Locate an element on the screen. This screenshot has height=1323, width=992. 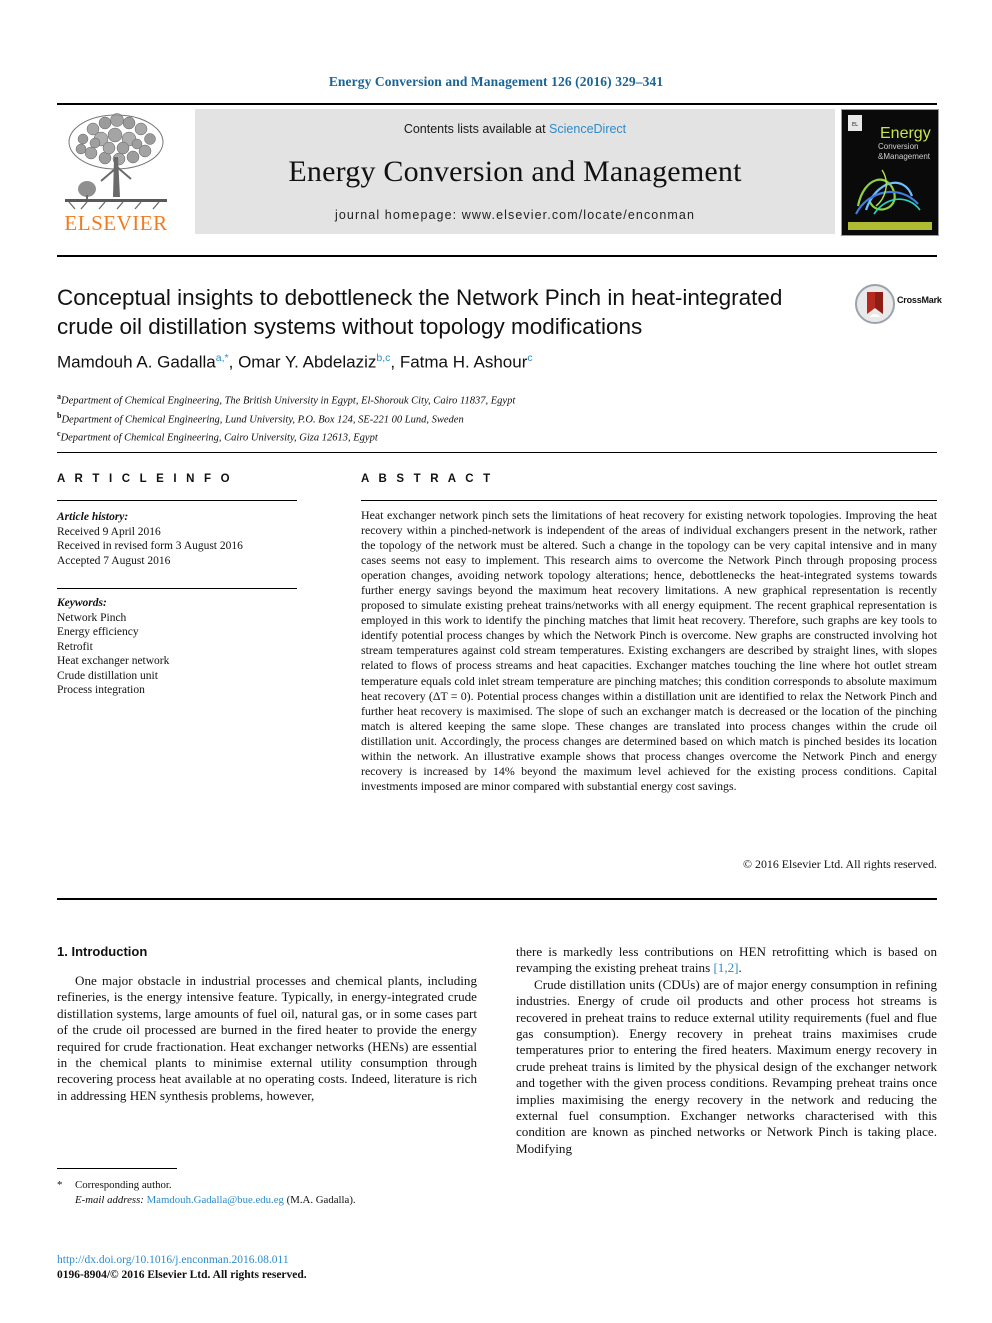
info-top-rule is located at coordinates (497, 452).